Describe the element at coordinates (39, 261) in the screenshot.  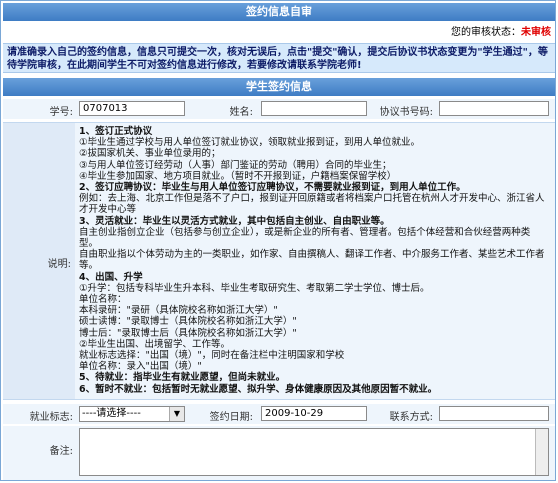
I see `description-label-cell: 说明:` at that location.